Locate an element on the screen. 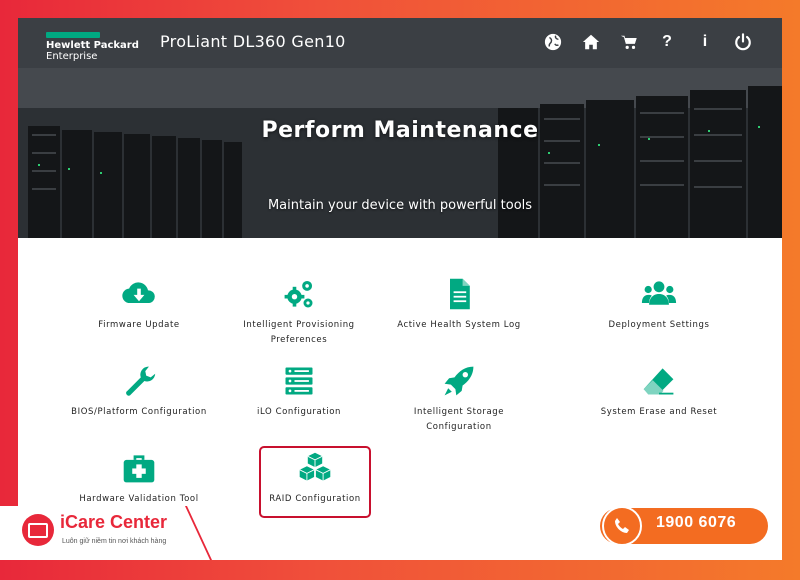 This screenshot has height=580, width=800. header-toolbar: ? i is located at coordinates (648, 42).